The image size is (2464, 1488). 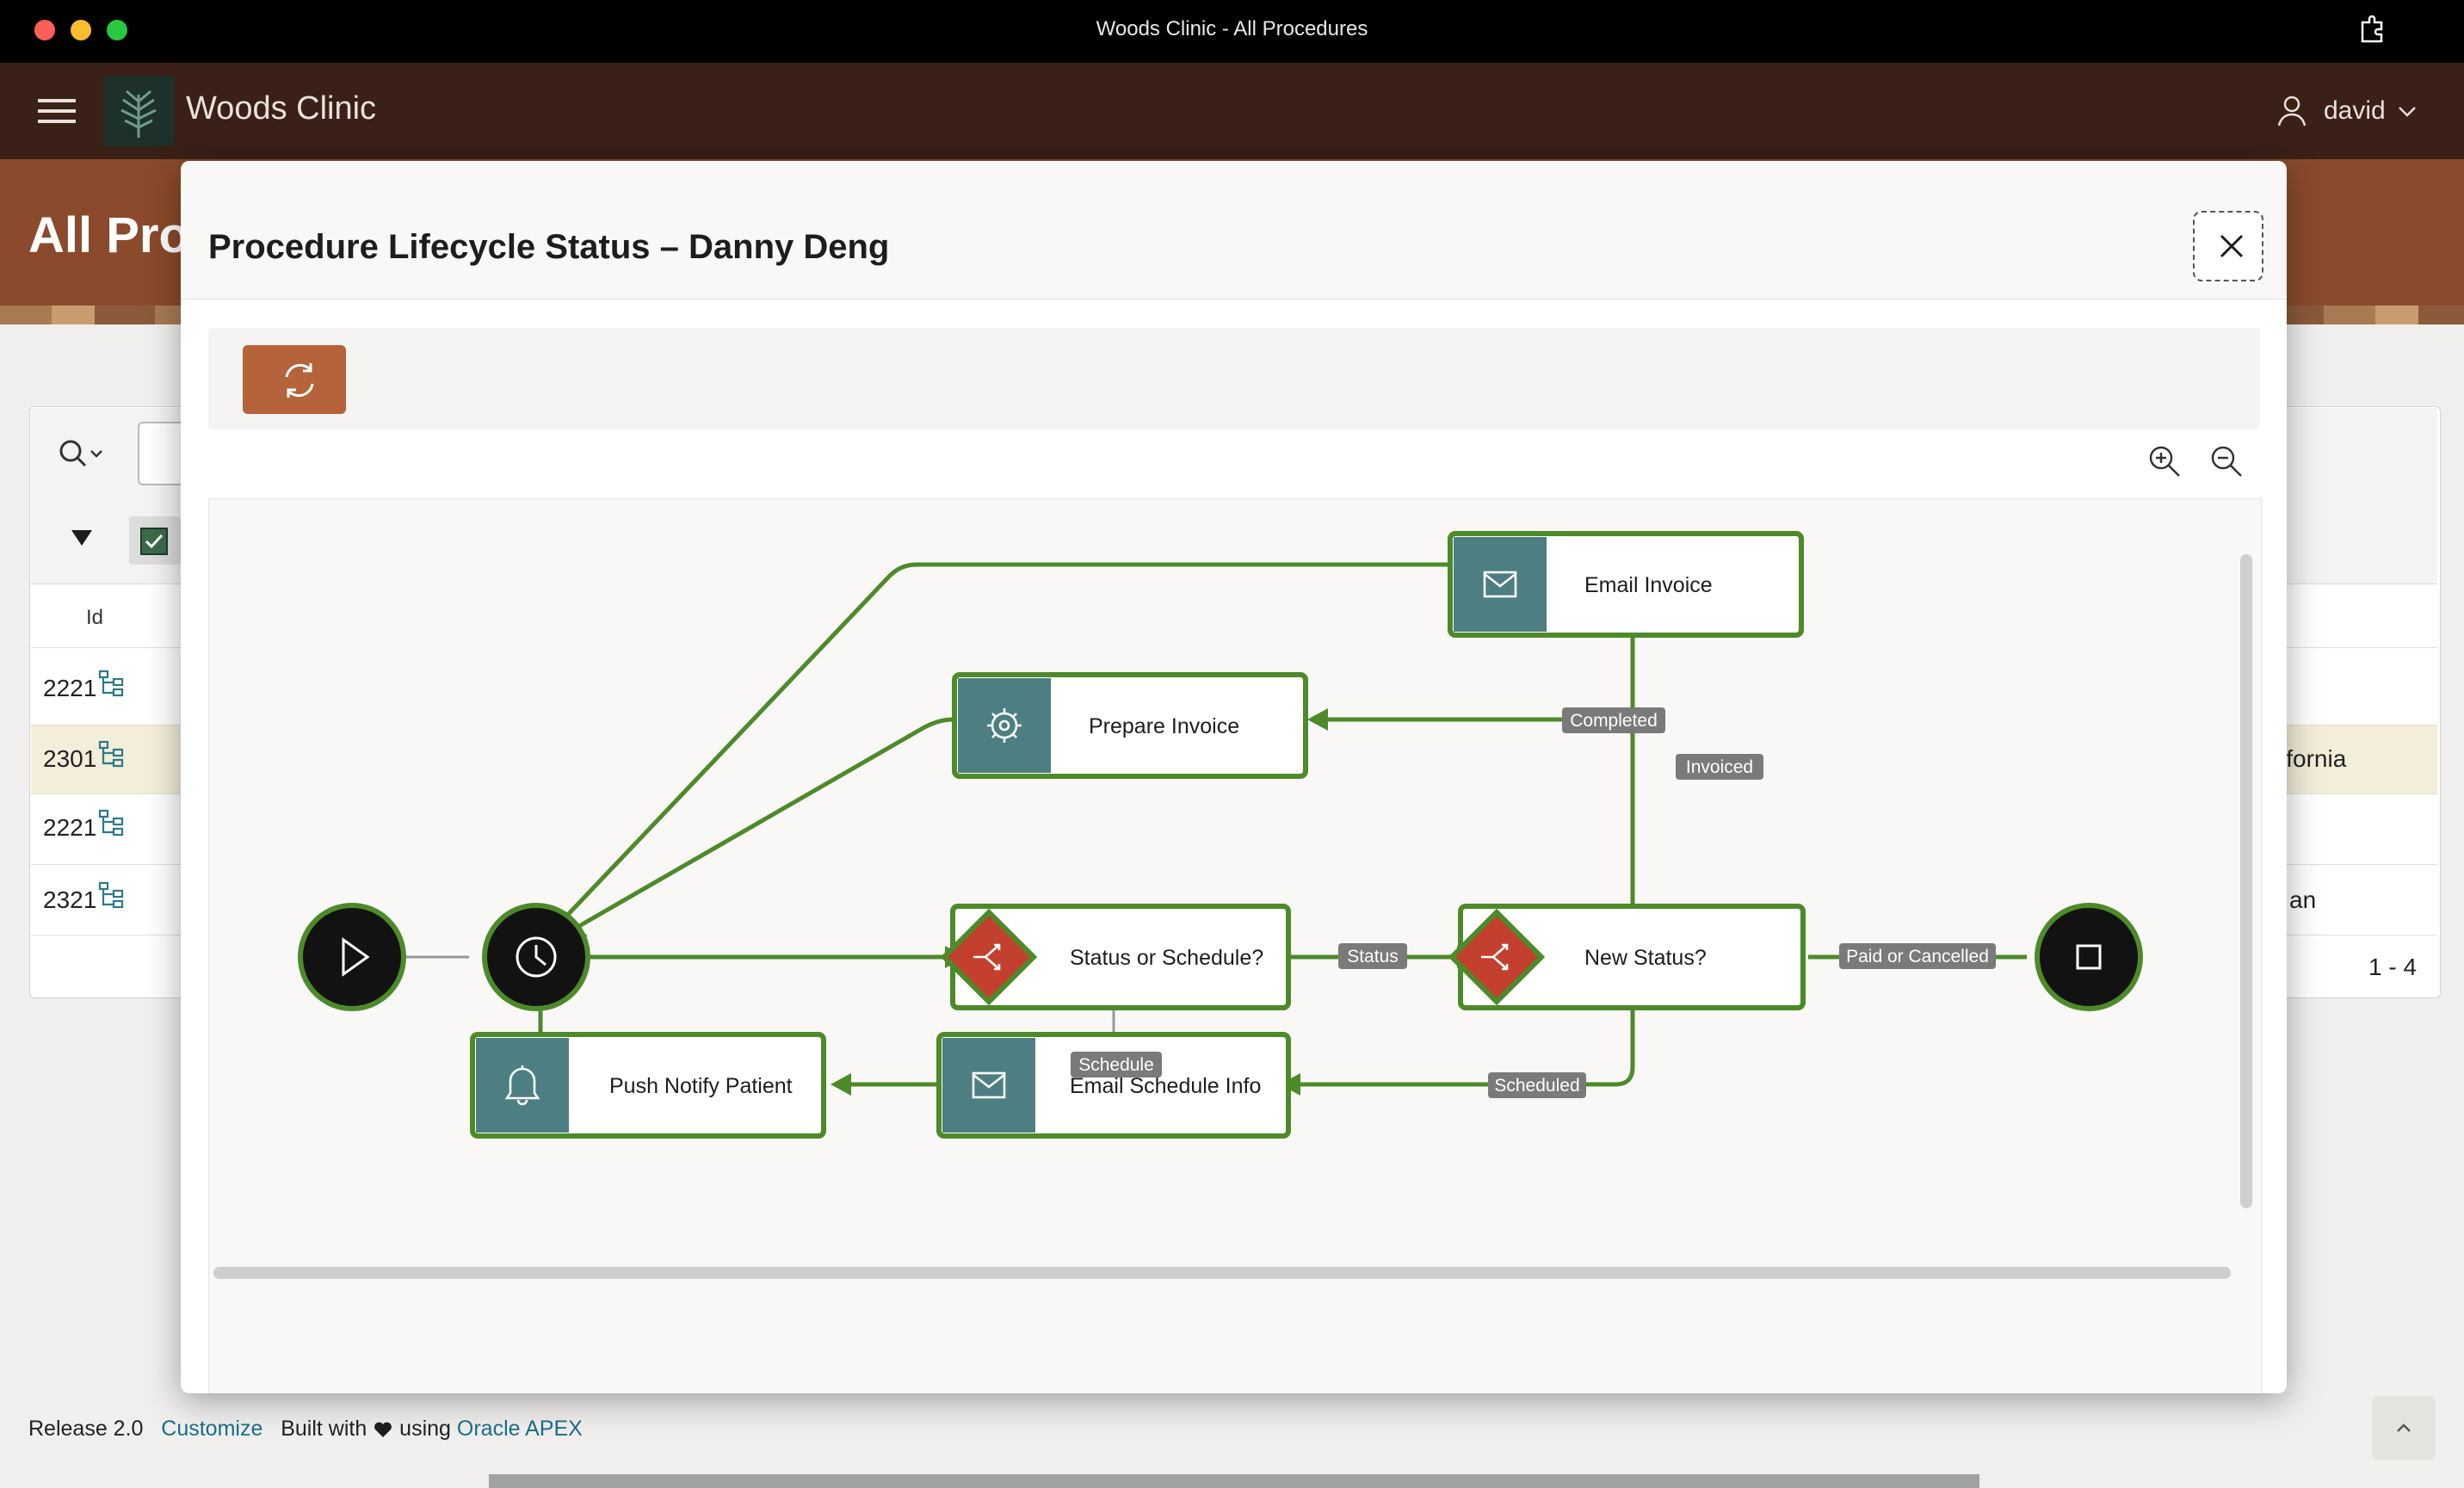 I want to click on edge-label-status: Status, so click(x=1372, y=956).